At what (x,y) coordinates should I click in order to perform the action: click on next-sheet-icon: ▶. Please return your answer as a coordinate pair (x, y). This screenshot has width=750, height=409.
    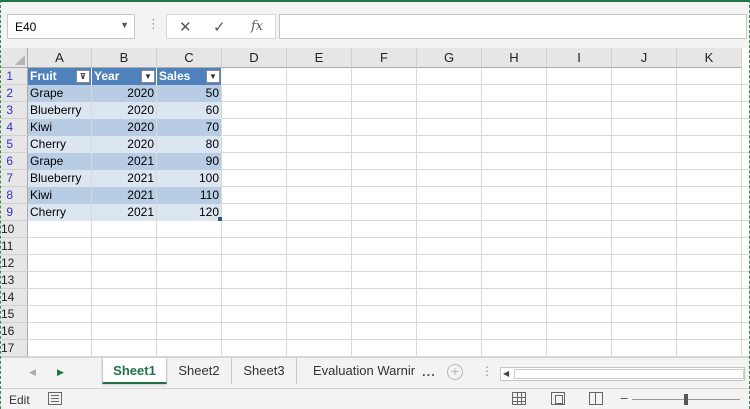
    Looking at the image, I should click on (60, 372).